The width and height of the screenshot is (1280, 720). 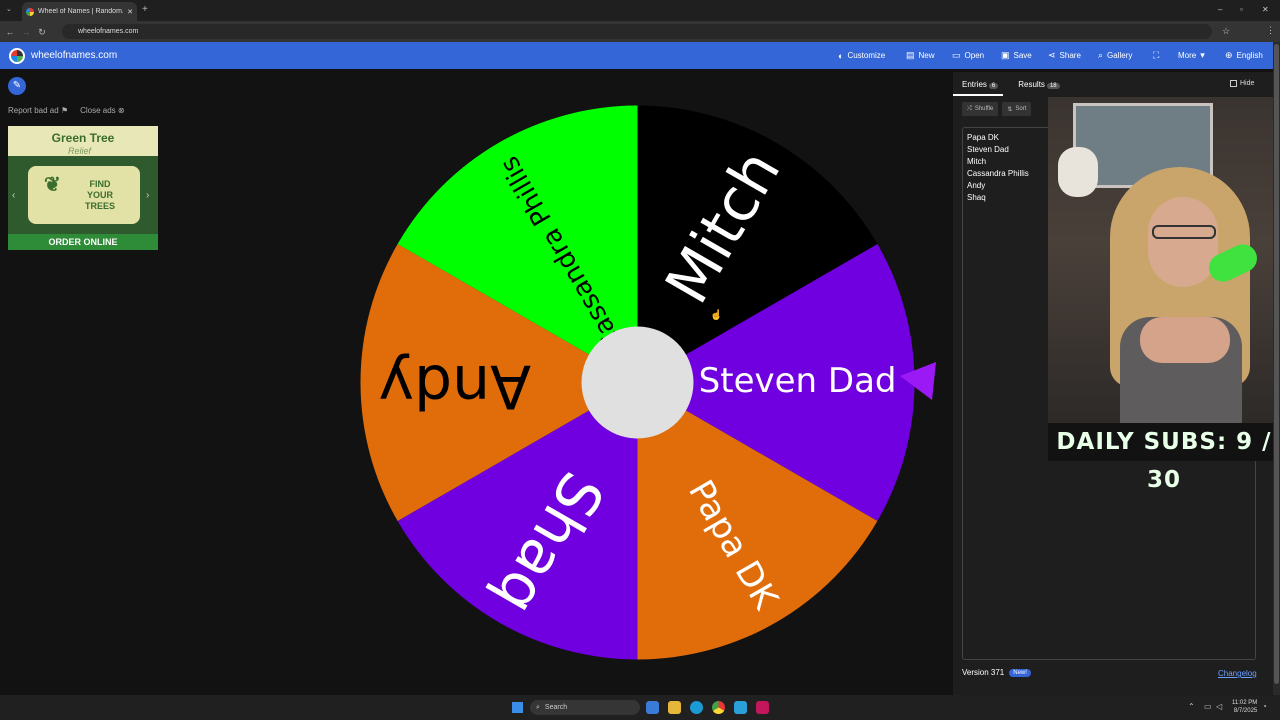 What do you see at coordinates (841, 55) in the screenshot?
I see `palette-icon: ◐` at bounding box center [841, 55].